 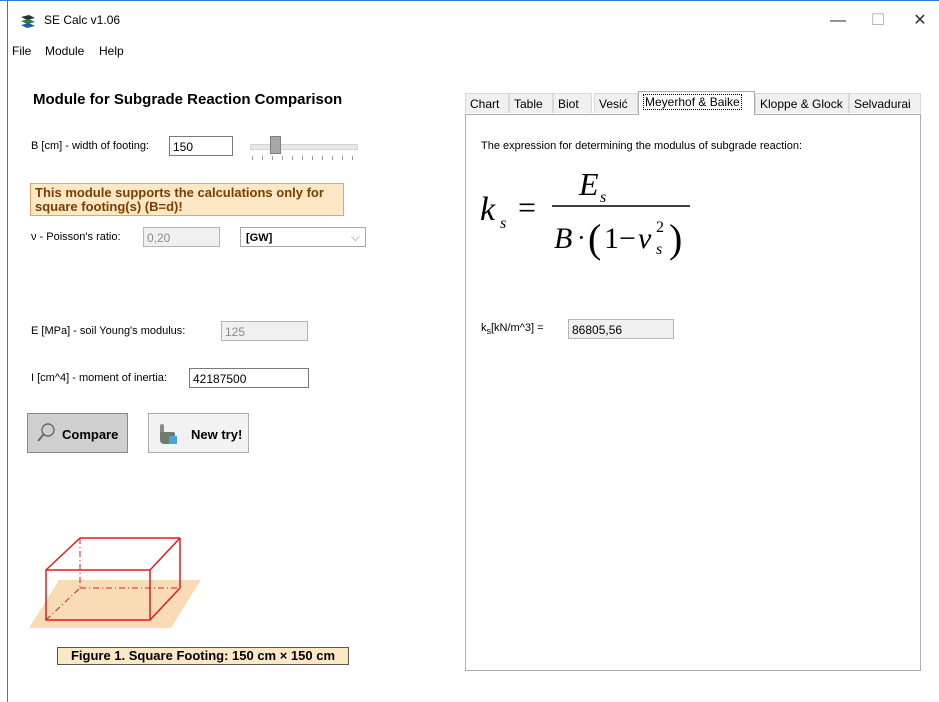 I want to click on chevron-down-icon: ⌵, so click(x=355, y=237).